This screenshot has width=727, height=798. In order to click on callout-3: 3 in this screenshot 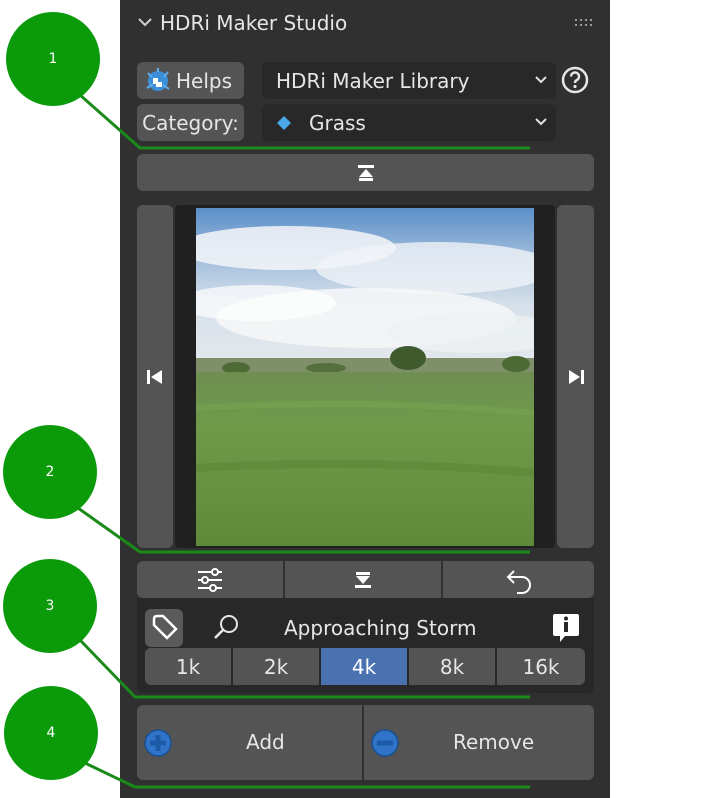, I will do `click(50, 606)`.